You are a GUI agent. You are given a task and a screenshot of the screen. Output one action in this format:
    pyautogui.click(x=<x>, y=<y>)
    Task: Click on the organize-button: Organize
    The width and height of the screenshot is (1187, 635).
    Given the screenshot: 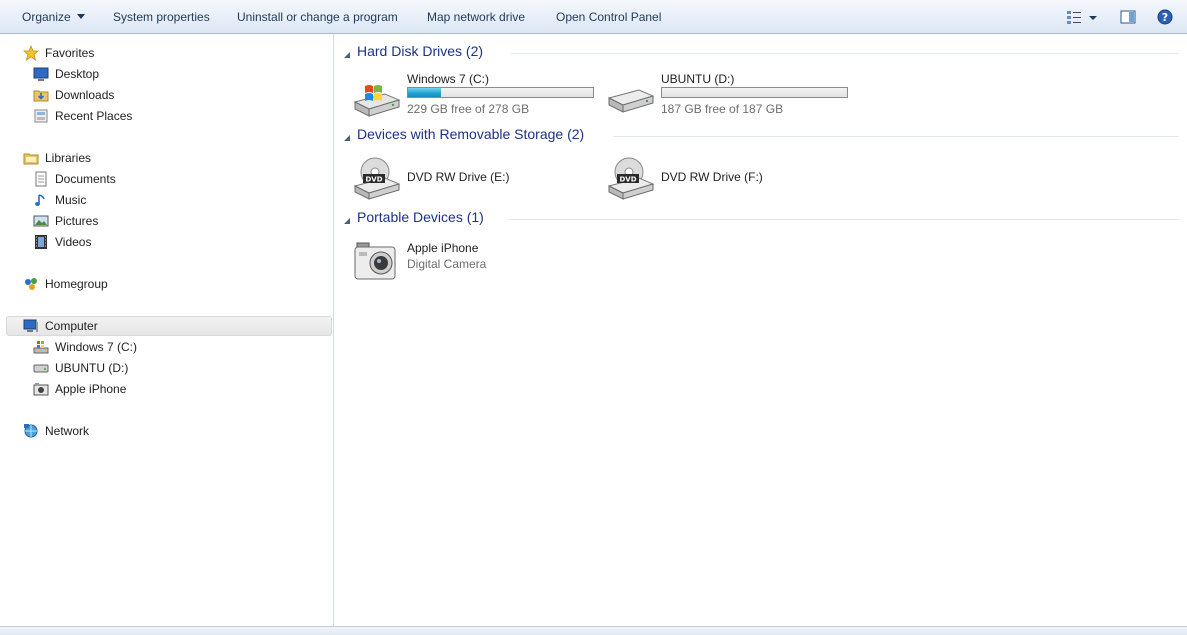 What is the action you would take?
    pyautogui.click(x=53, y=17)
    